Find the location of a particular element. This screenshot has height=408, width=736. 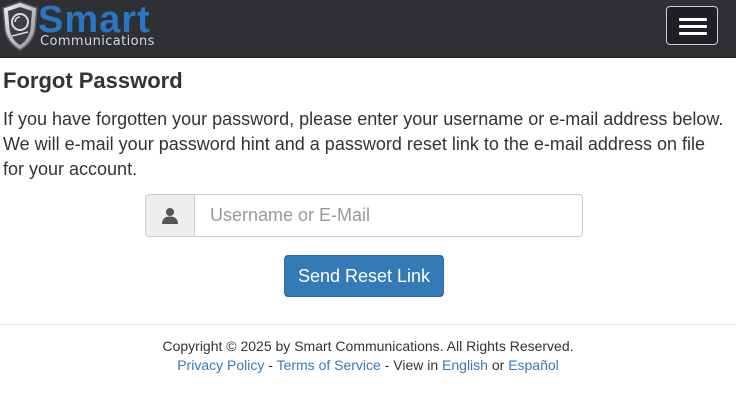

brand-subtitle: Communications is located at coordinates (97, 41).